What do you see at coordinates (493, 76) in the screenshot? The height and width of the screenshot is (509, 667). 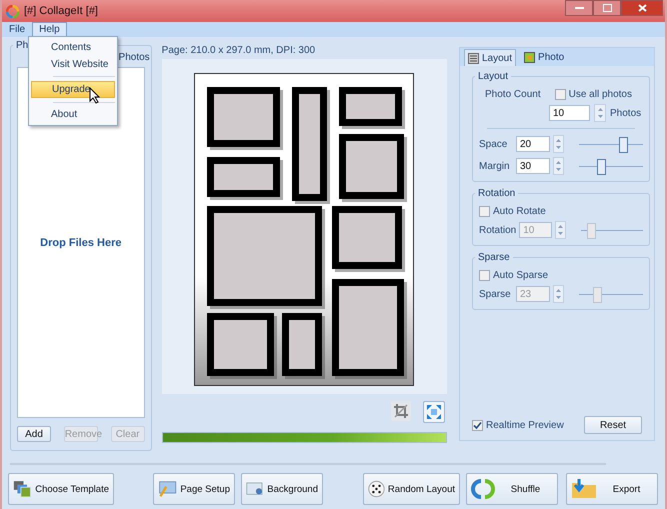 I see `group-title: Layout` at bounding box center [493, 76].